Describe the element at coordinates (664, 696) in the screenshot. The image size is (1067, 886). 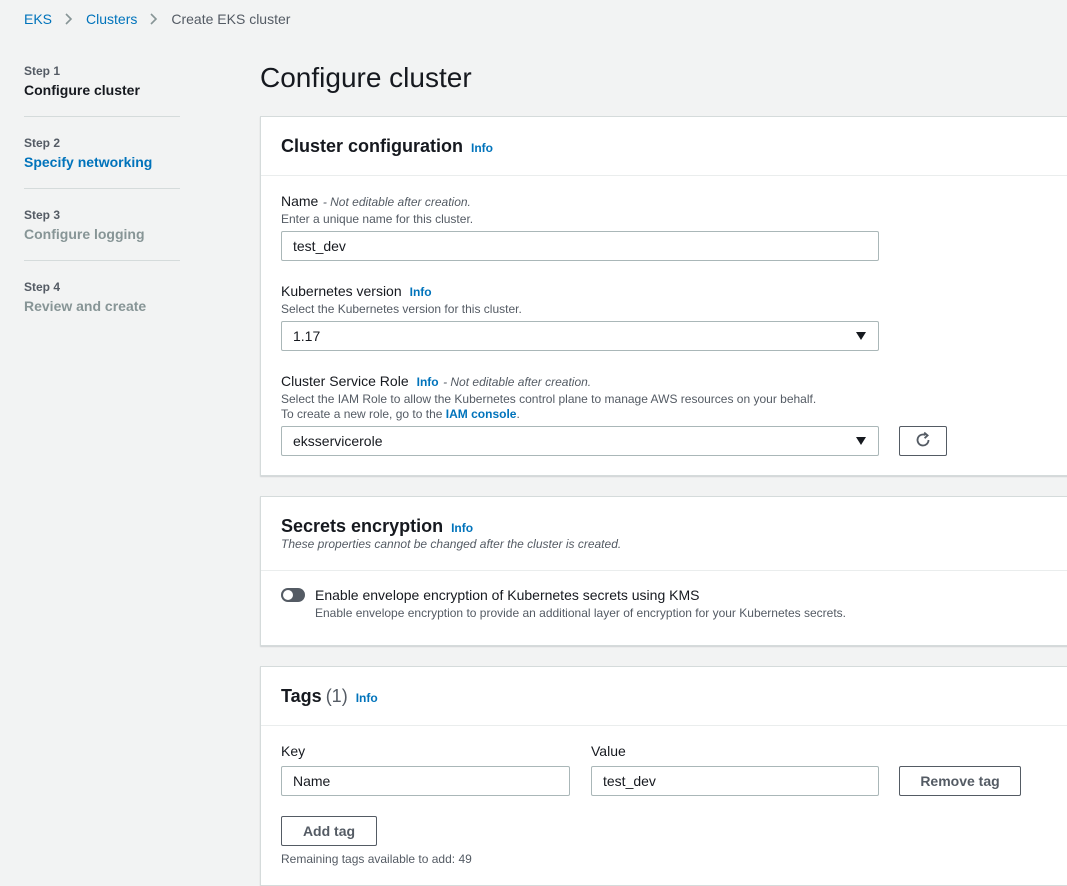
I see `panel-header: Tags (1) Info` at that location.